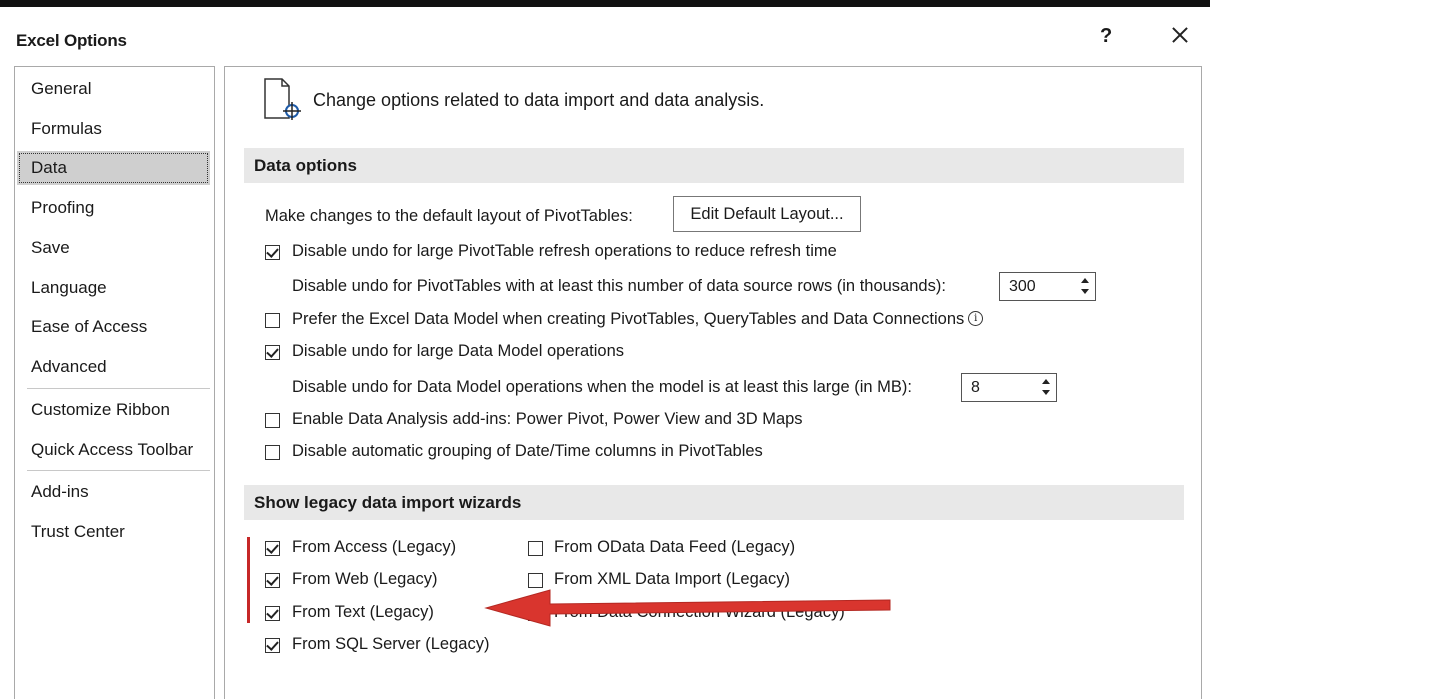 Image resolution: width=1450 pixels, height=699 pixels. Describe the element at coordinates (113, 288) in the screenshot. I see `nav-item-language: Language` at that location.